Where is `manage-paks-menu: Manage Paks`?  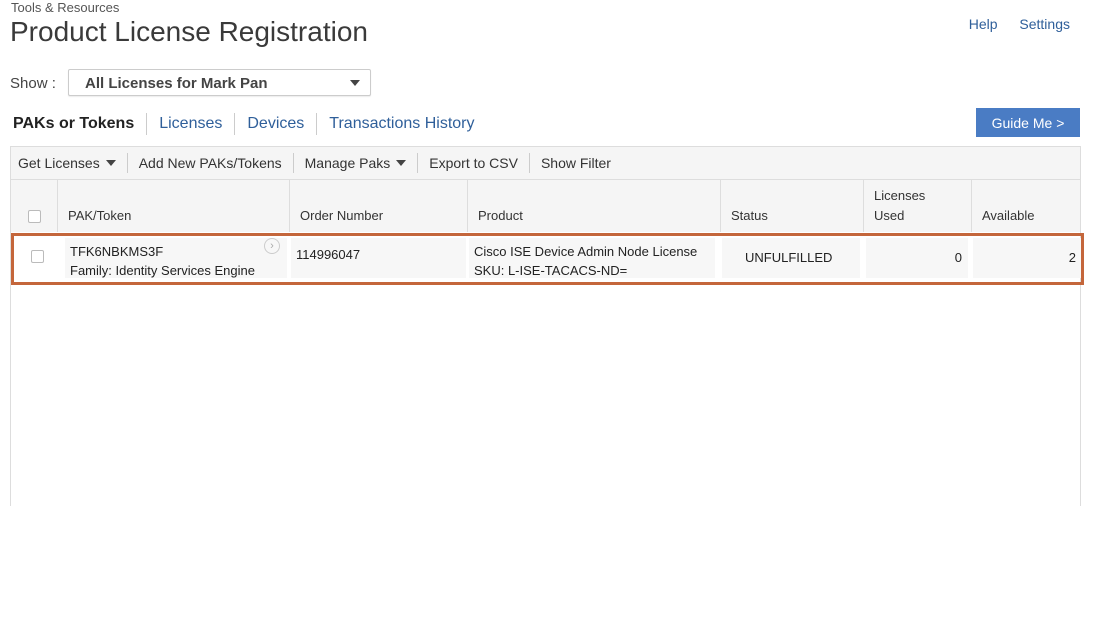
manage-paks-menu: Manage Paks is located at coordinates (356, 163).